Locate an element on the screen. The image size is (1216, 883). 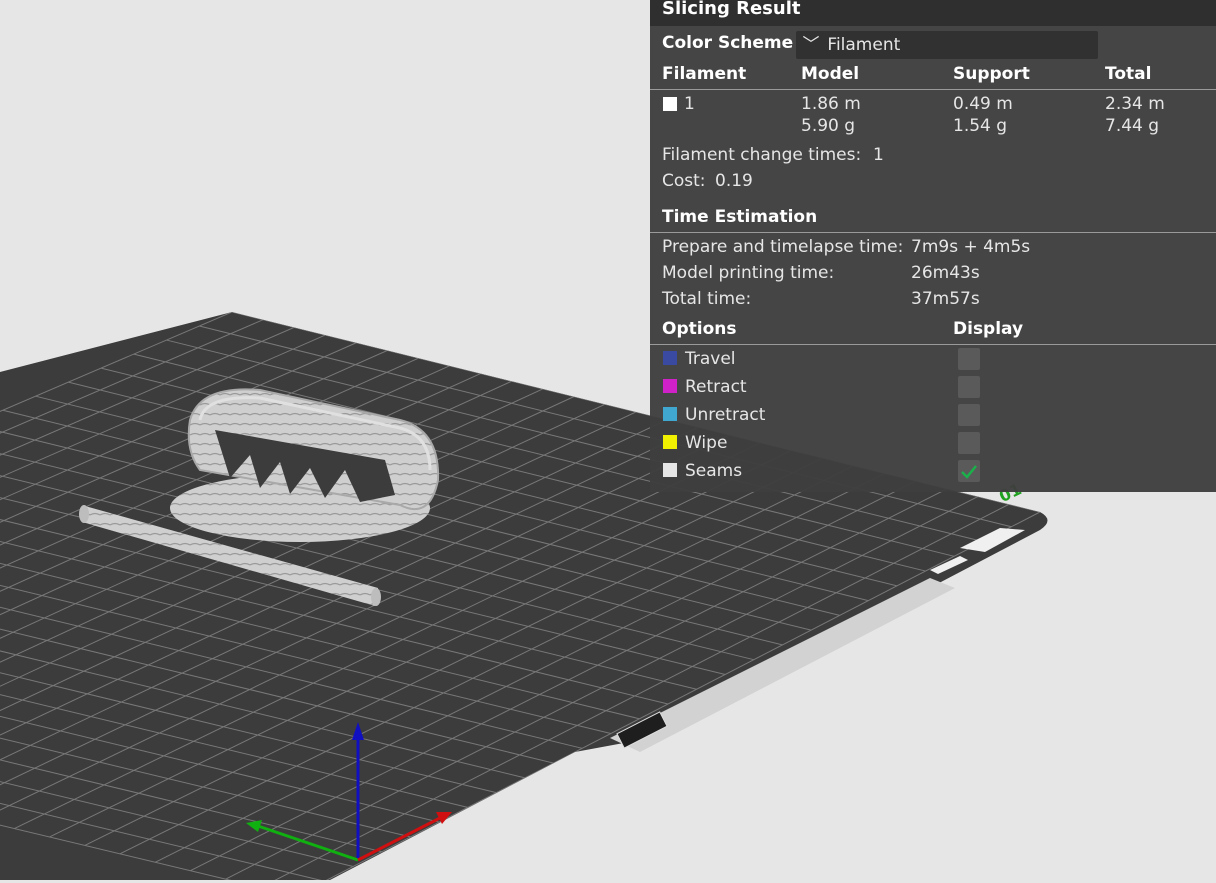
panel-title: Slicing Result is located at coordinates (731, 9).